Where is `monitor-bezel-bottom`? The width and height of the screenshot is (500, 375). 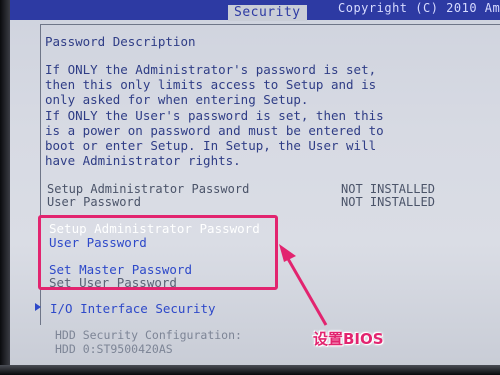 monitor-bezel-bottom is located at coordinates (250, 370).